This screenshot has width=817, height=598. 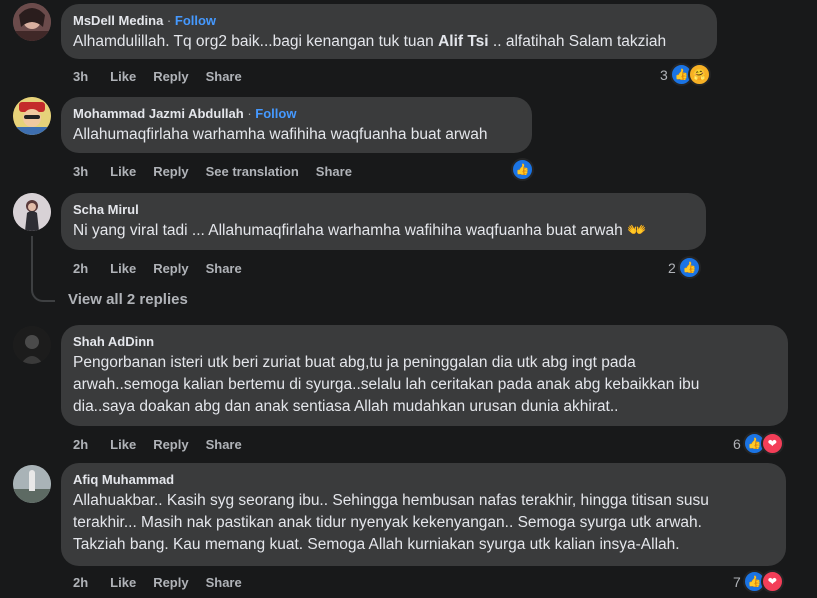 I want to click on reaction-count: 7, so click(x=737, y=581).